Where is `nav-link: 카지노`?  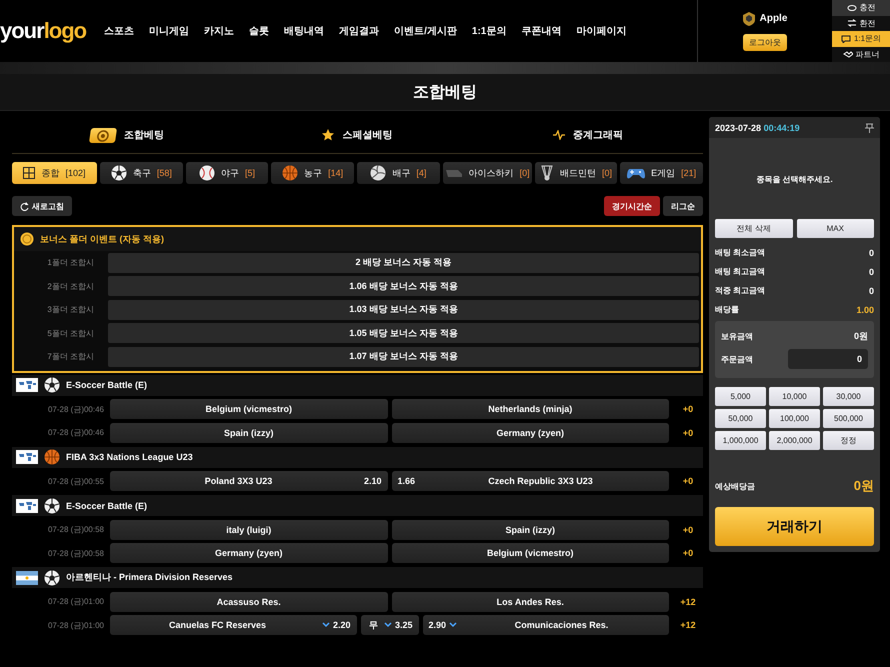 nav-link: 카지노 is located at coordinates (219, 31).